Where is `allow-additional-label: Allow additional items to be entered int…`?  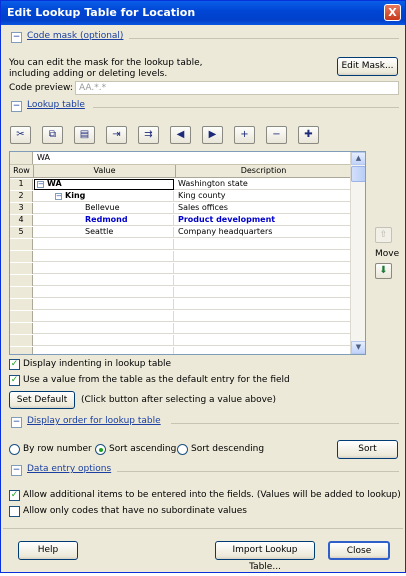
allow-additional-label: Allow additional items to be entered int… is located at coordinates (212, 495).